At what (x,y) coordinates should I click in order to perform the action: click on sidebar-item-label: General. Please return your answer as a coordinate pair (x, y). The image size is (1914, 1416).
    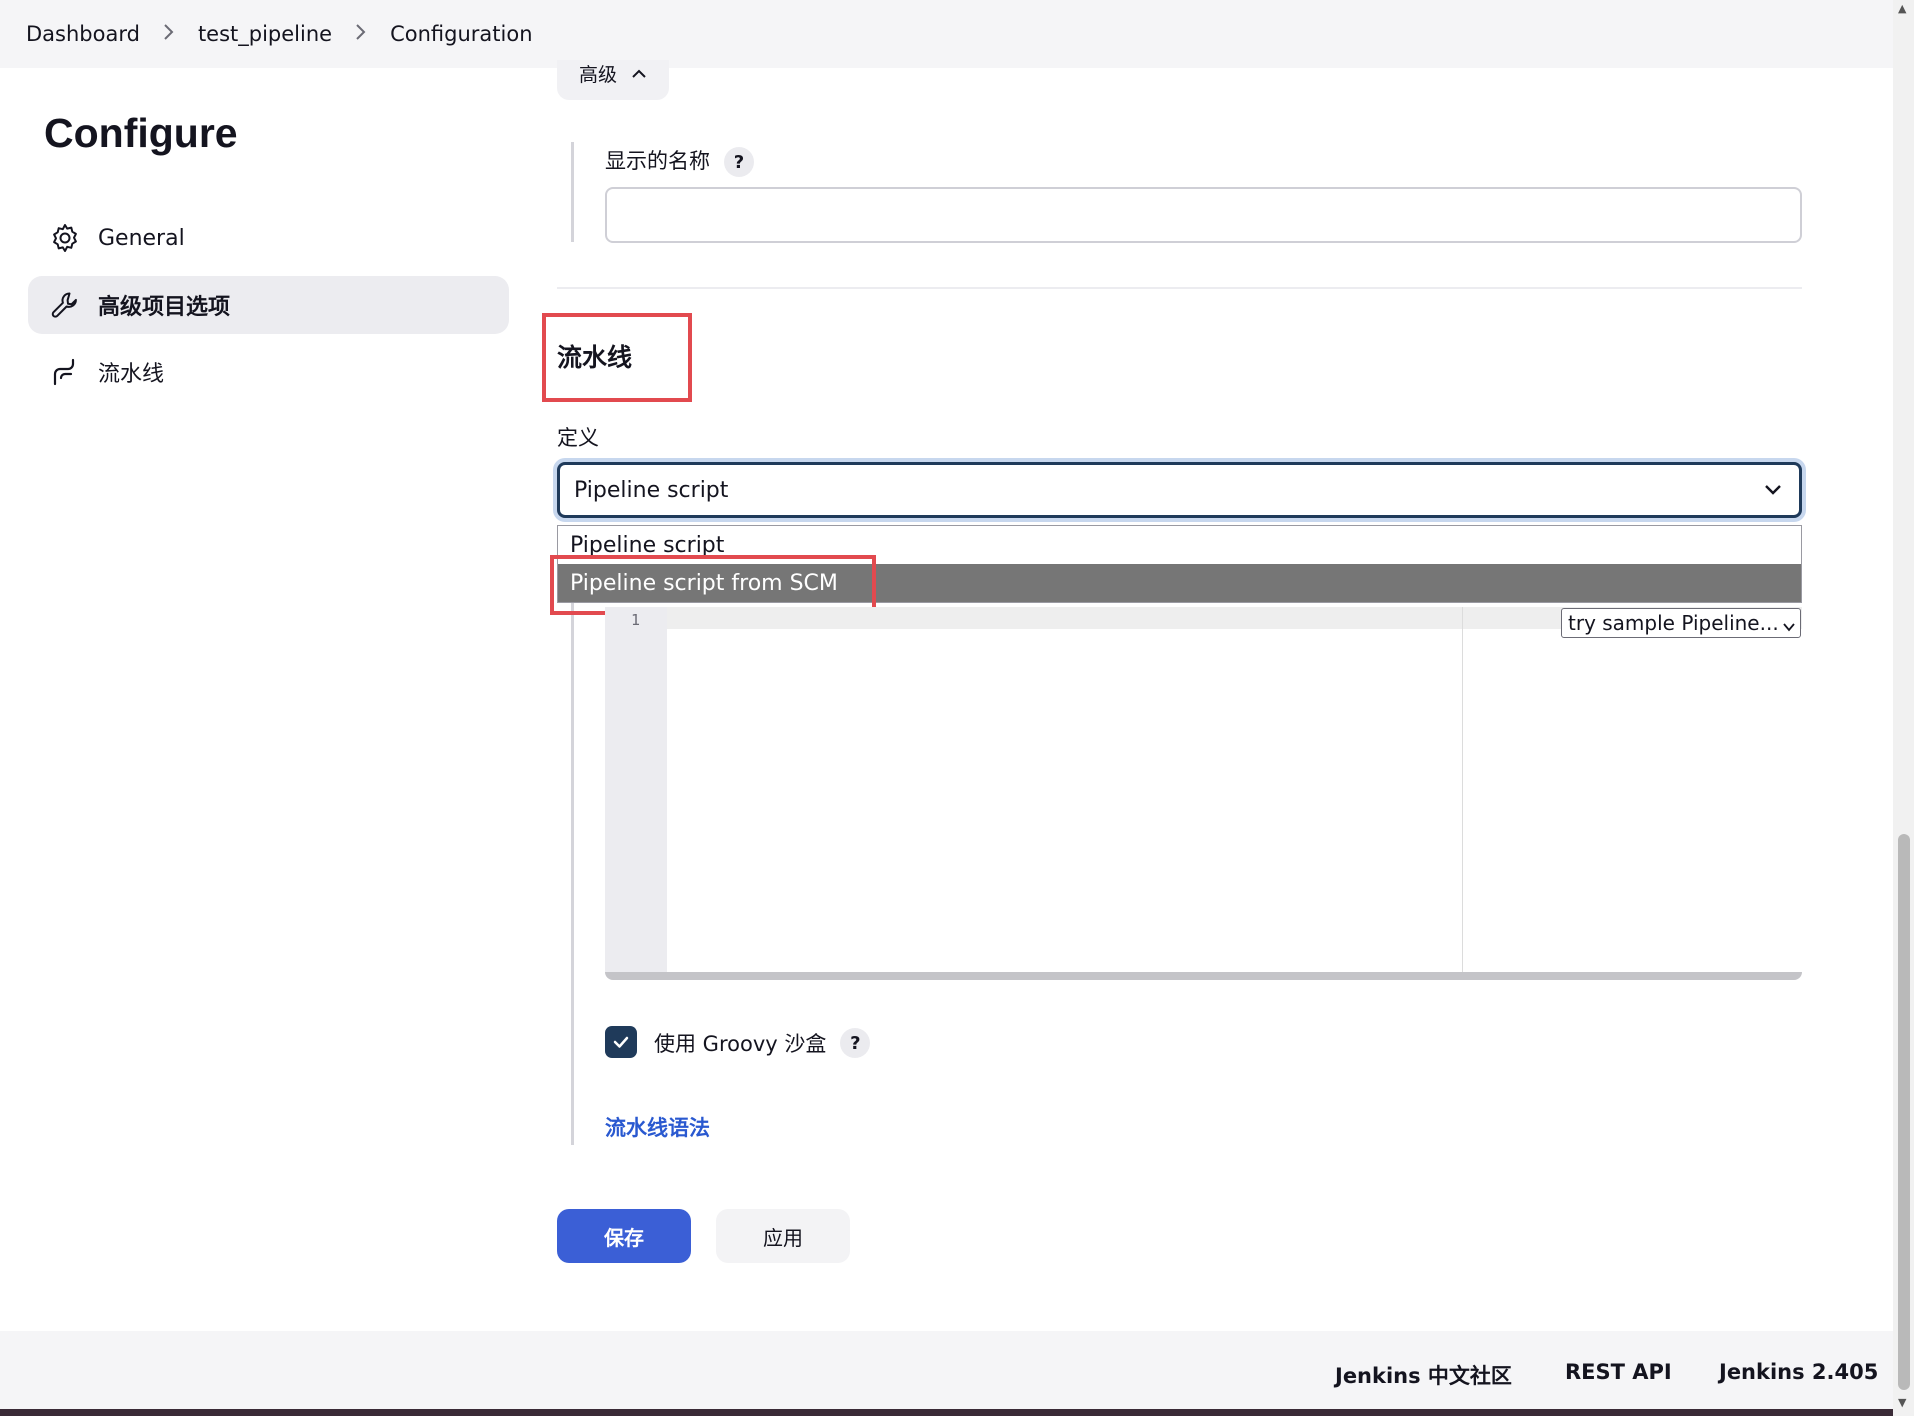
    Looking at the image, I should click on (141, 238).